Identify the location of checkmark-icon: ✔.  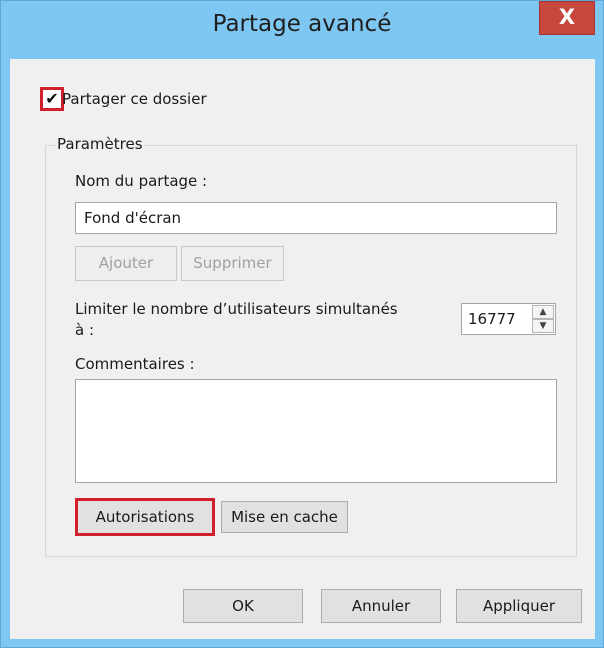
(52, 98).